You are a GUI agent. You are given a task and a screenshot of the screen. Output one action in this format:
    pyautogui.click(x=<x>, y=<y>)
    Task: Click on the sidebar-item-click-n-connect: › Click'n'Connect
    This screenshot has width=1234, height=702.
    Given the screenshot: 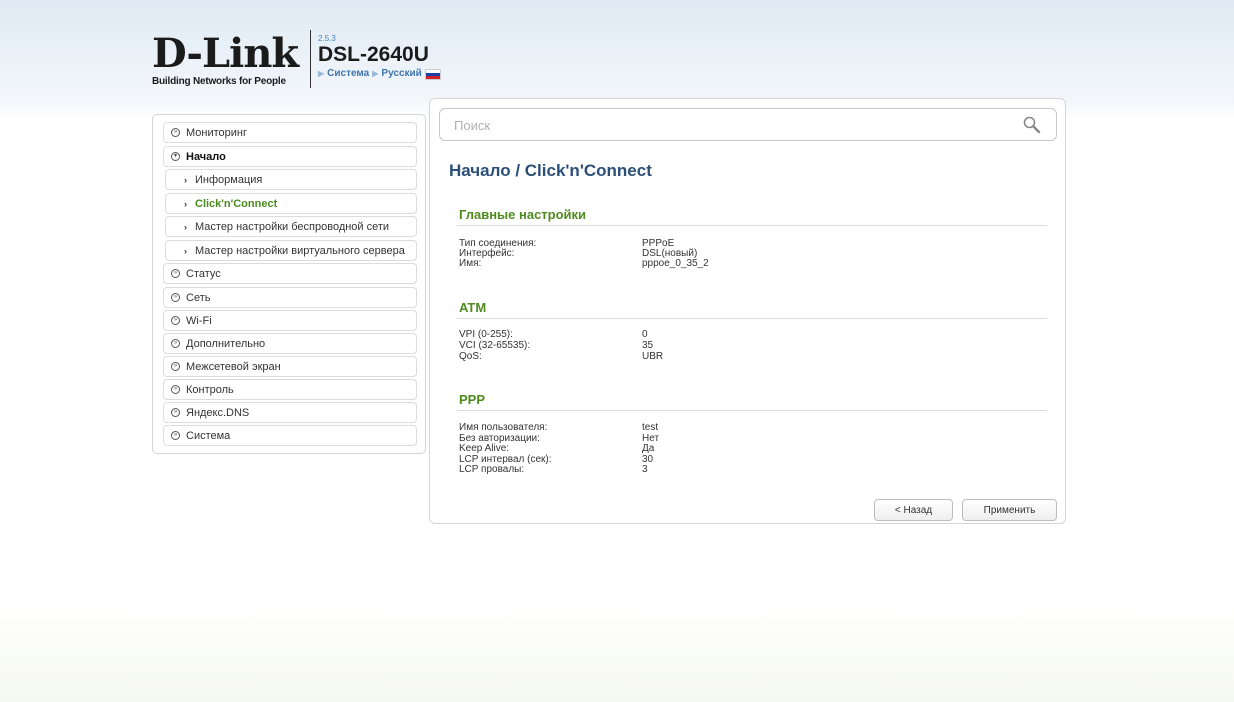 What is the action you would take?
    pyautogui.click(x=291, y=203)
    